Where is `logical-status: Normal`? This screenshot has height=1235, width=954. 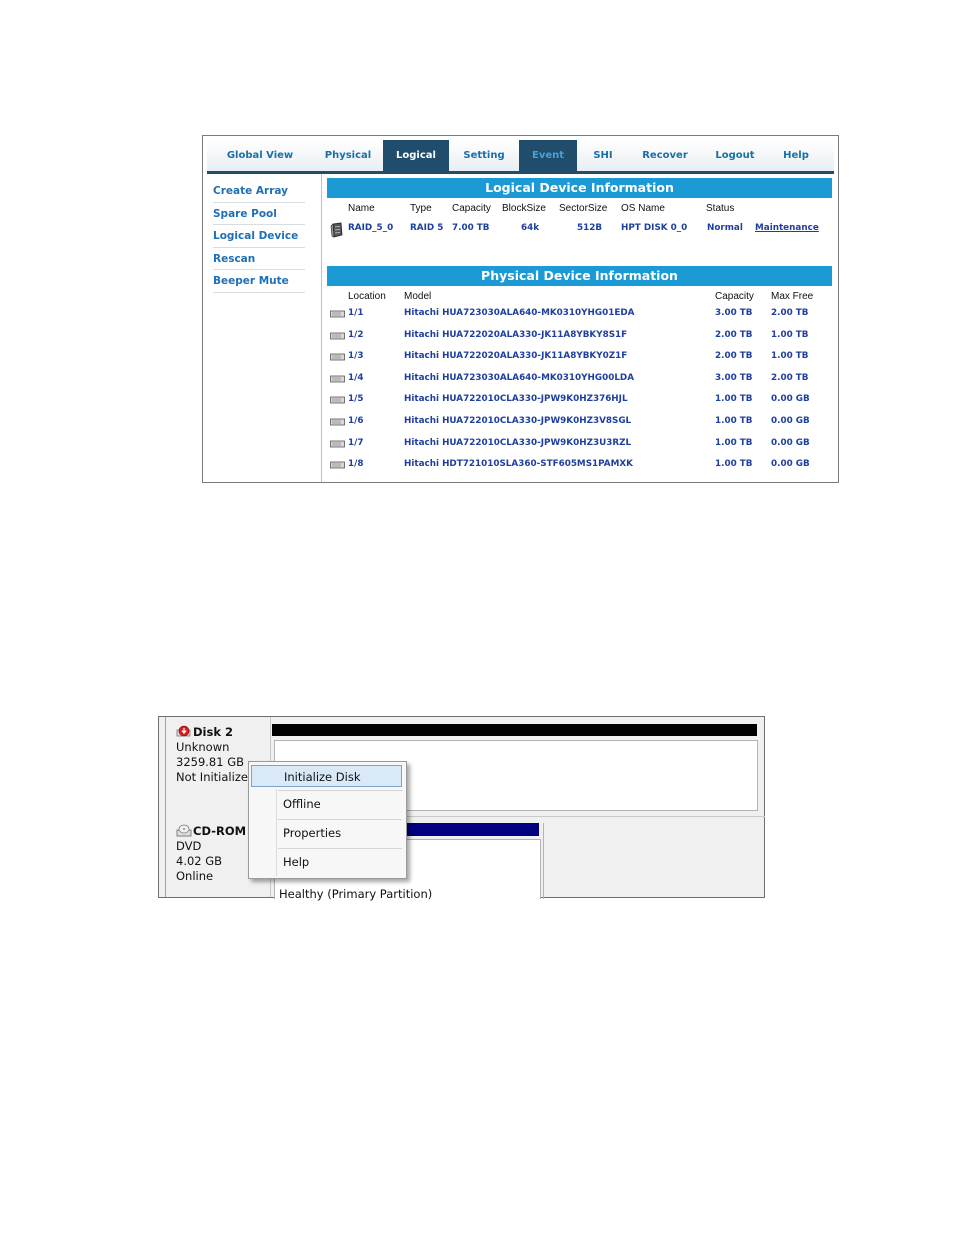 logical-status: Normal is located at coordinates (725, 228).